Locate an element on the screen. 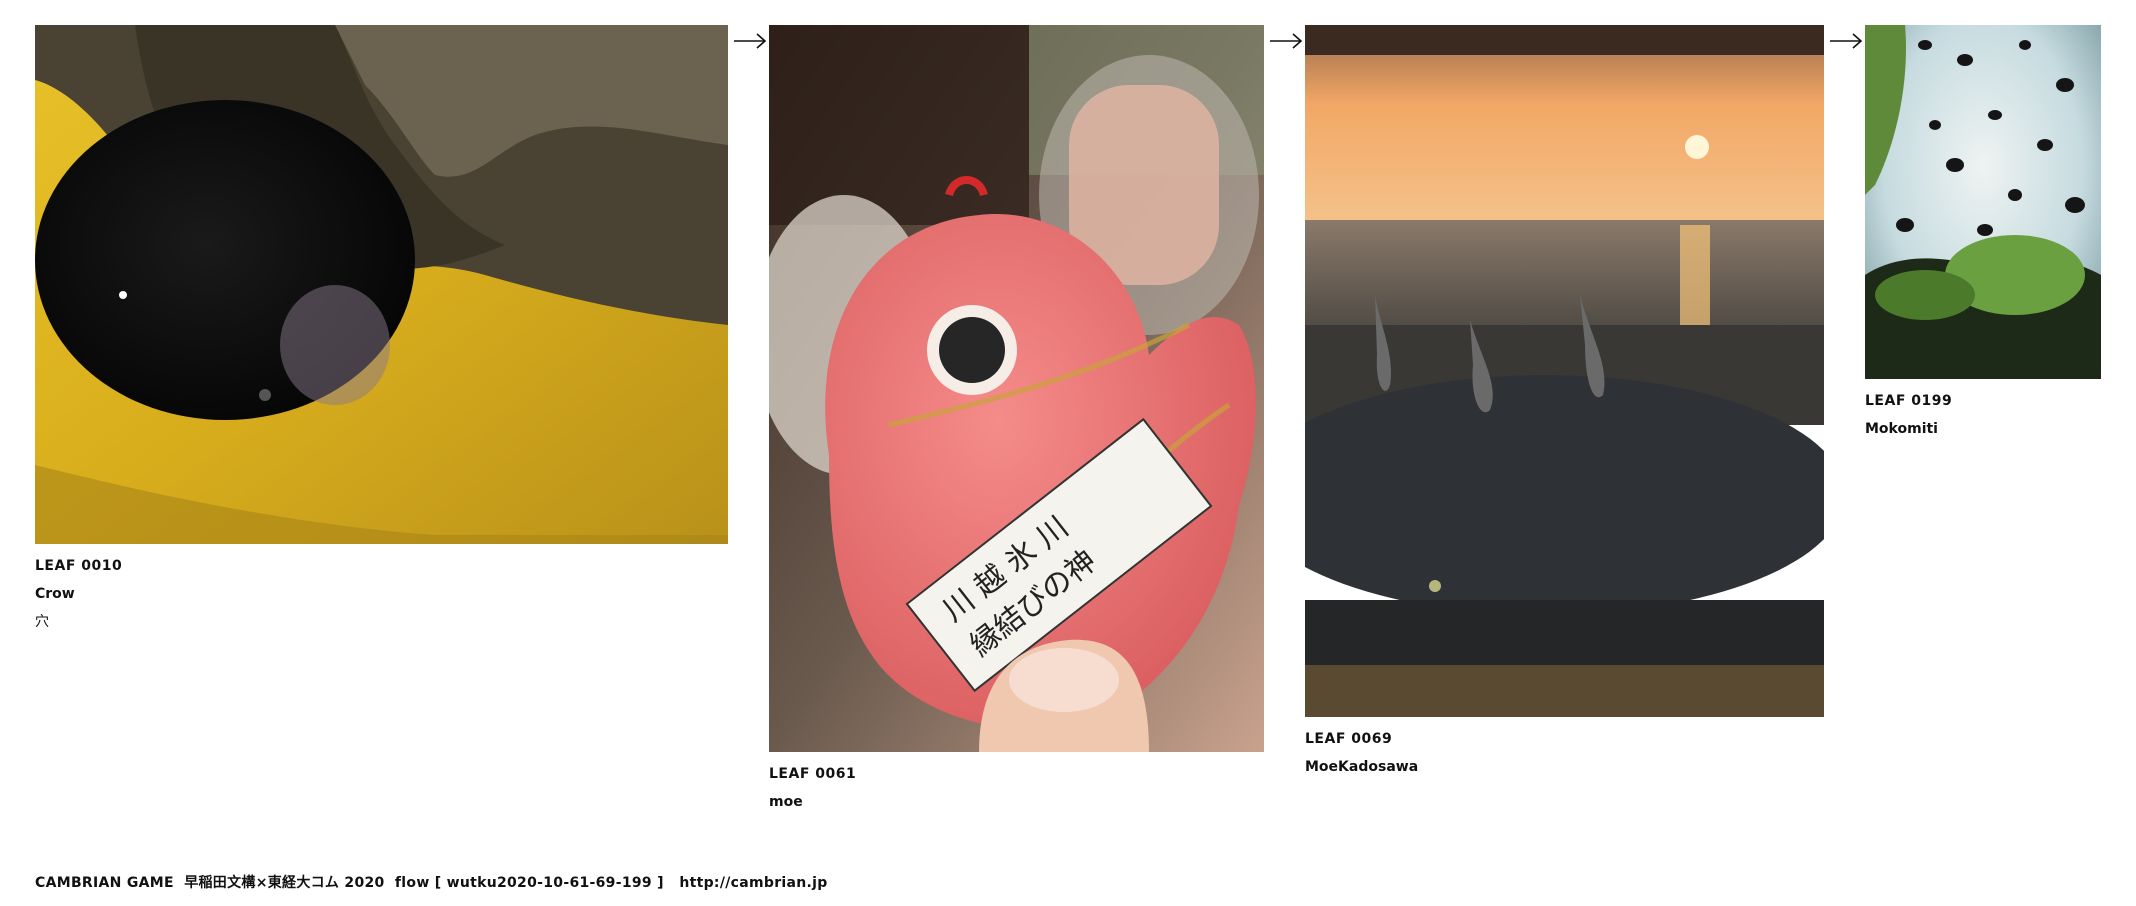 The image size is (2136, 906). leaf-author: MoeKadosawa is located at coordinates (1564, 767).